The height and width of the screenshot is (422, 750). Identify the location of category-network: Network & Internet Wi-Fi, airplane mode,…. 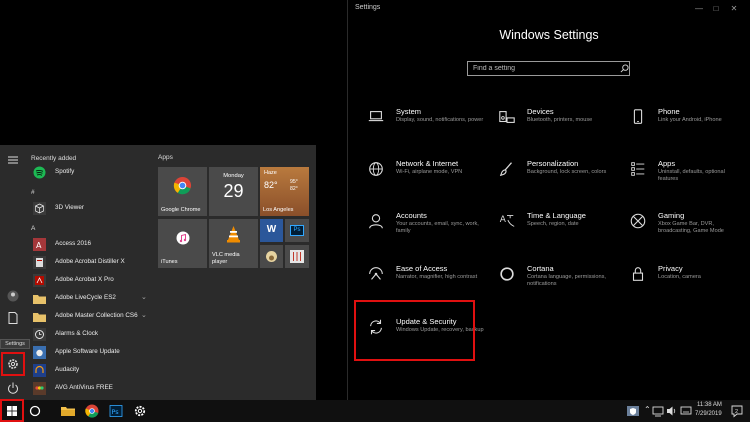
(420, 181).